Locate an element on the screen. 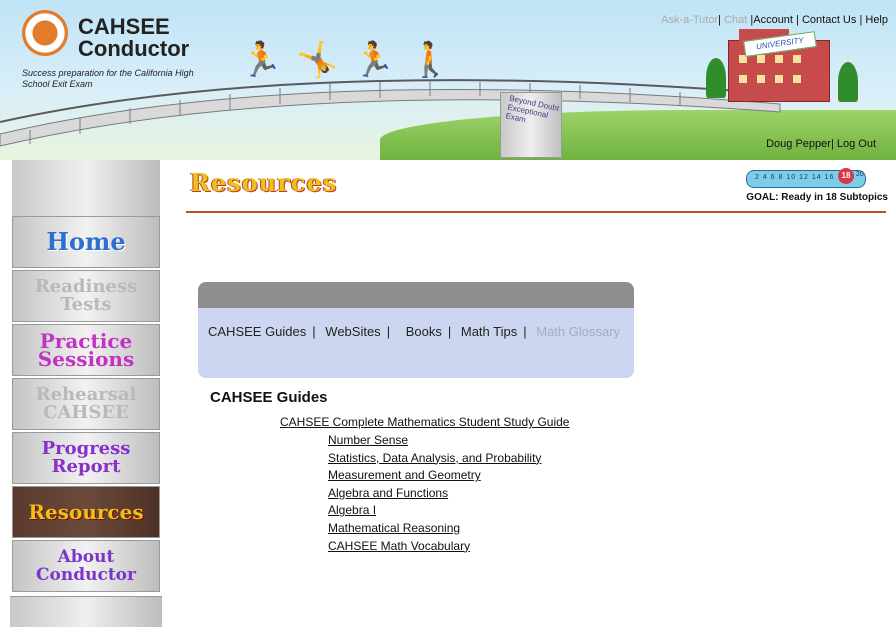  help-link: Help is located at coordinates (876, 20).